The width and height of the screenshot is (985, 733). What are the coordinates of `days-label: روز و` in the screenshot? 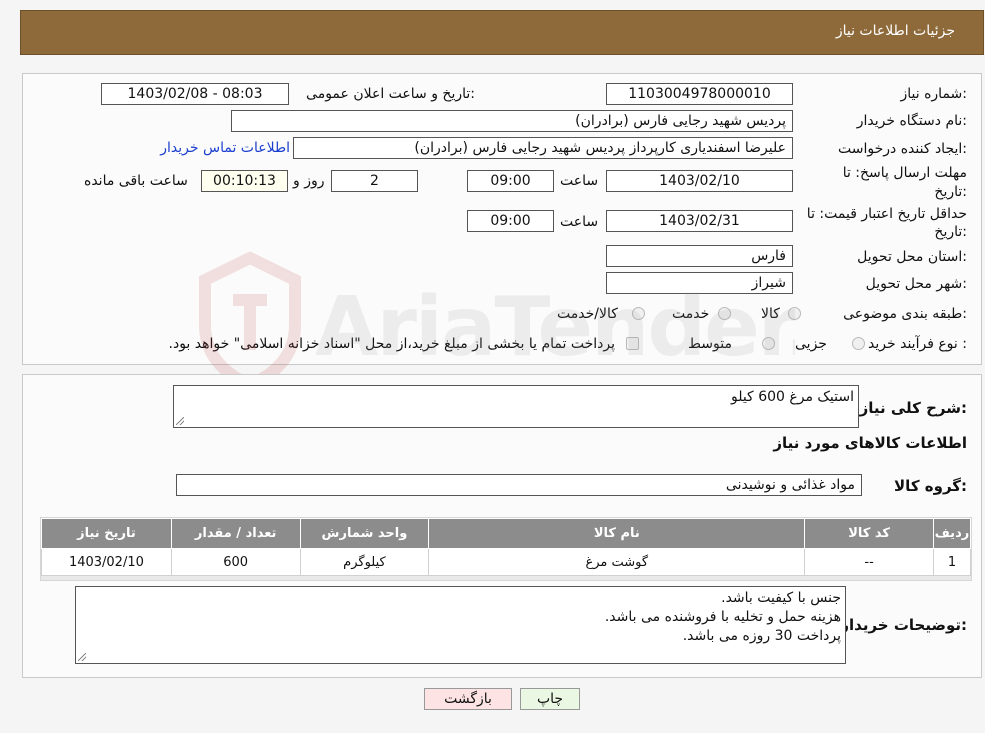 It's located at (309, 181).